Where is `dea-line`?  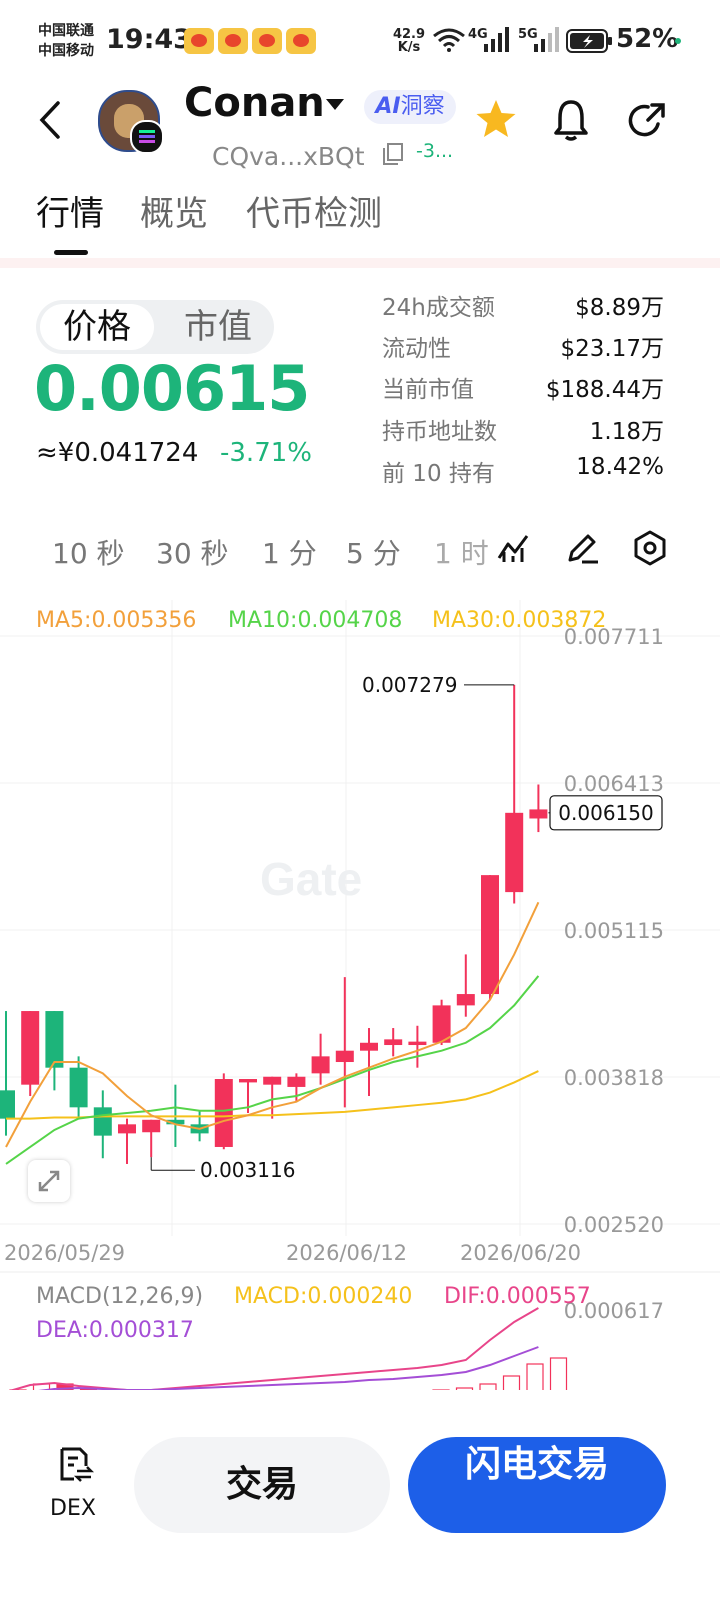 dea-line is located at coordinates (288, 1368).